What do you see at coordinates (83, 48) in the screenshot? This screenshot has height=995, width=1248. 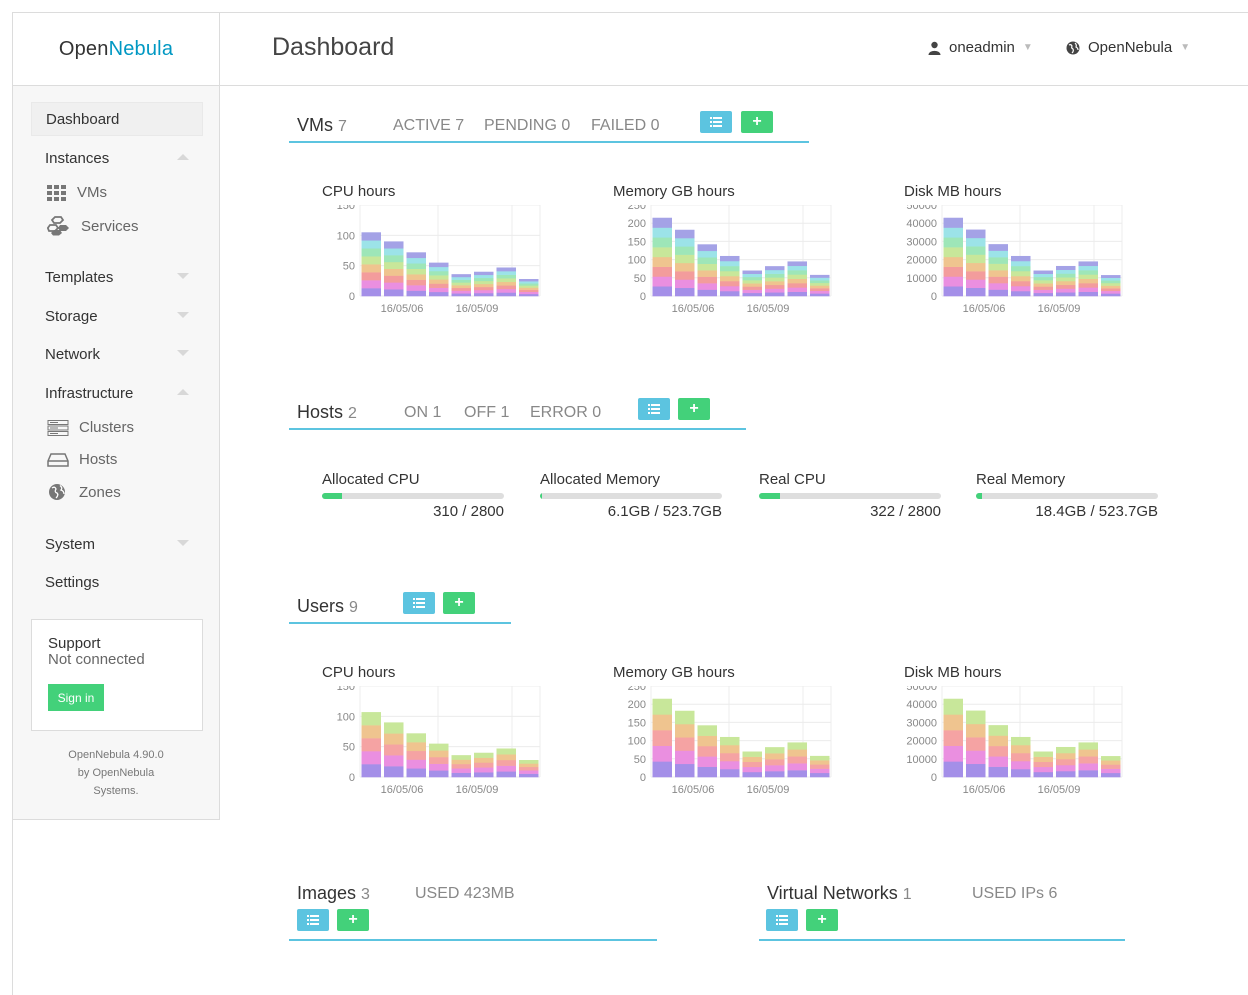 I see `brand-part1: Open` at bounding box center [83, 48].